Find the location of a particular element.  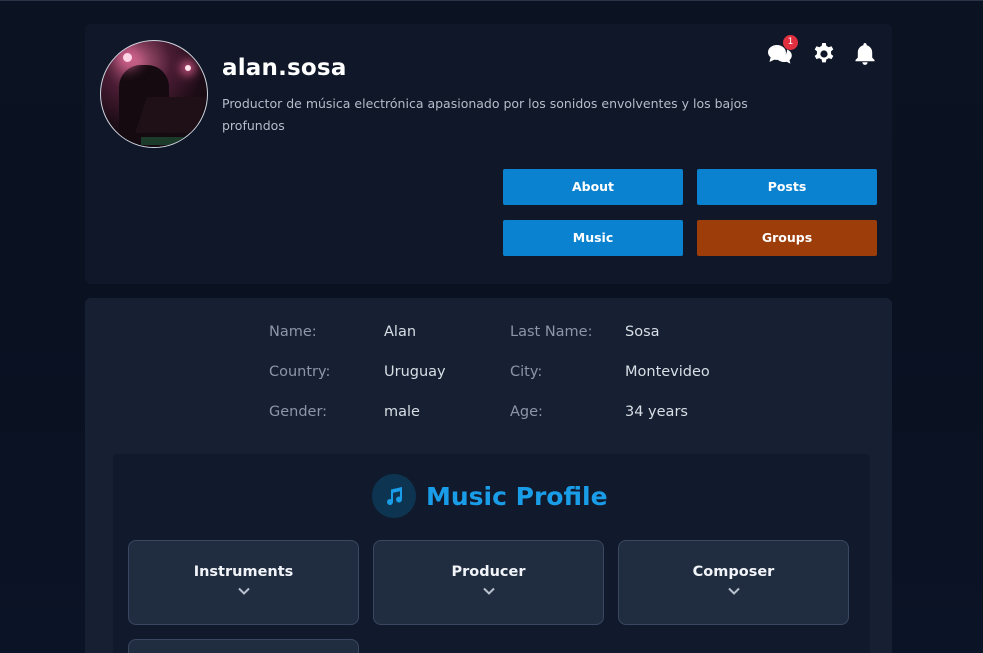

about-button: About is located at coordinates (593, 187).